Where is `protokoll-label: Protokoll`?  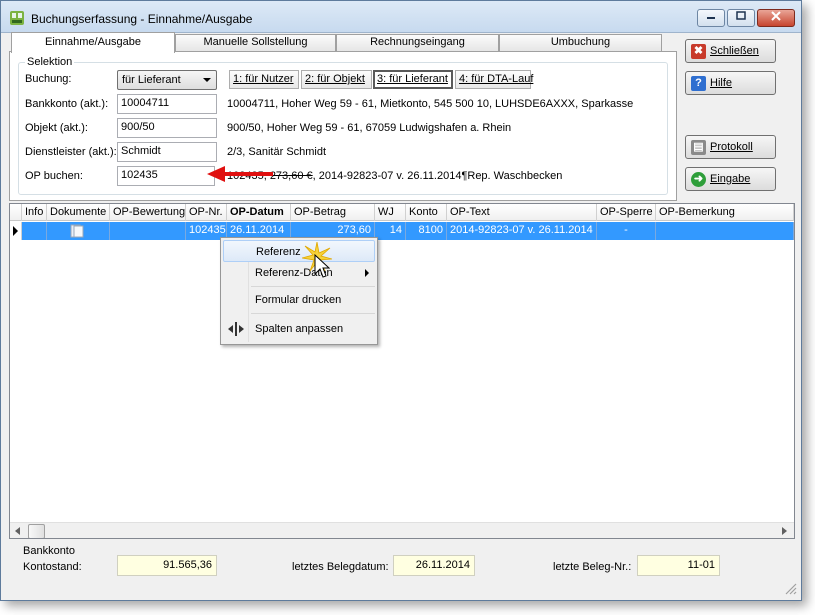 protokoll-label: Protokoll is located at coordinates (731, 147).